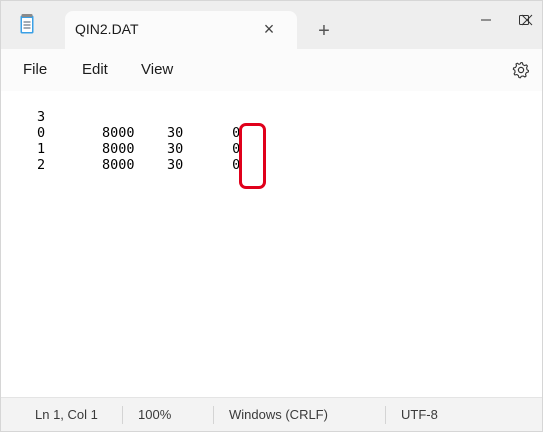  What do you see at coordinates (521, 70) in the screenshot?
I see `gear-icon` at bounding box center [521, 70].